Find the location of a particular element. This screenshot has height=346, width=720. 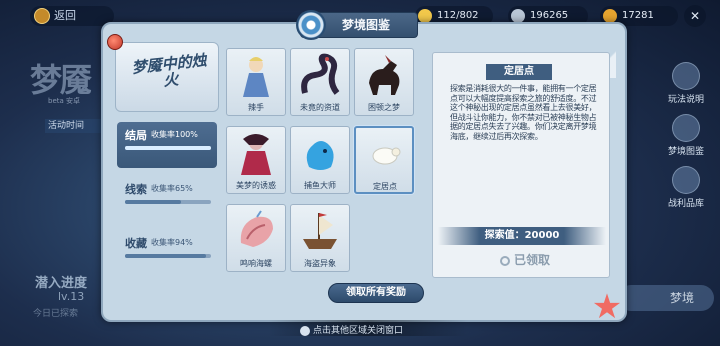

claimed-status: 已领取 is located at coordinates (525, 260).